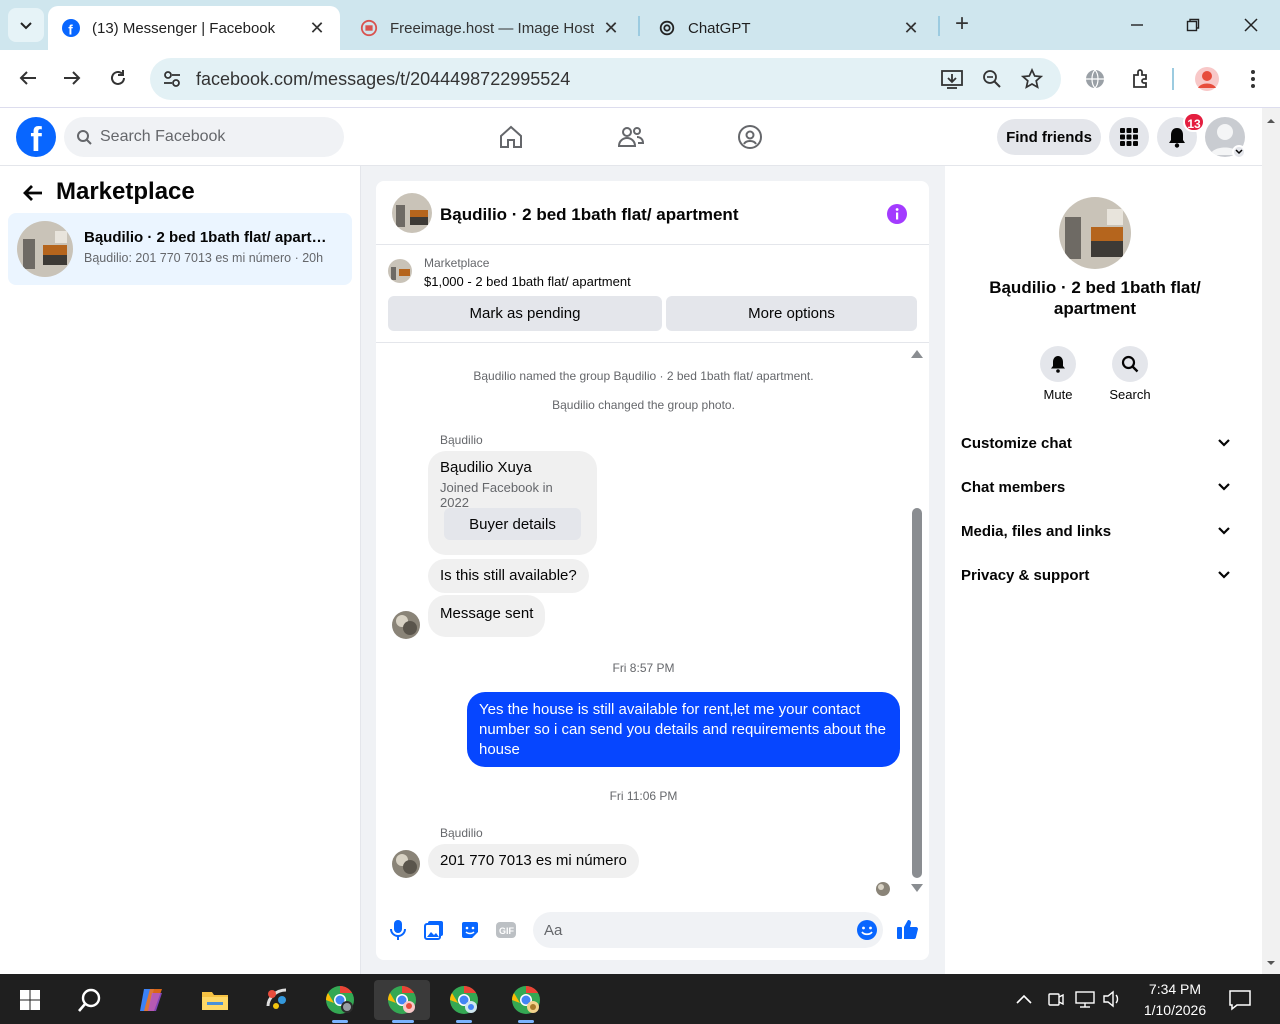 The height and width of the screenshot is (1024, 1280). Describe the element at coordinates (789, 28) in the screenshot. I see `tab-chatgpt: ChatGPT ✕` at that location.